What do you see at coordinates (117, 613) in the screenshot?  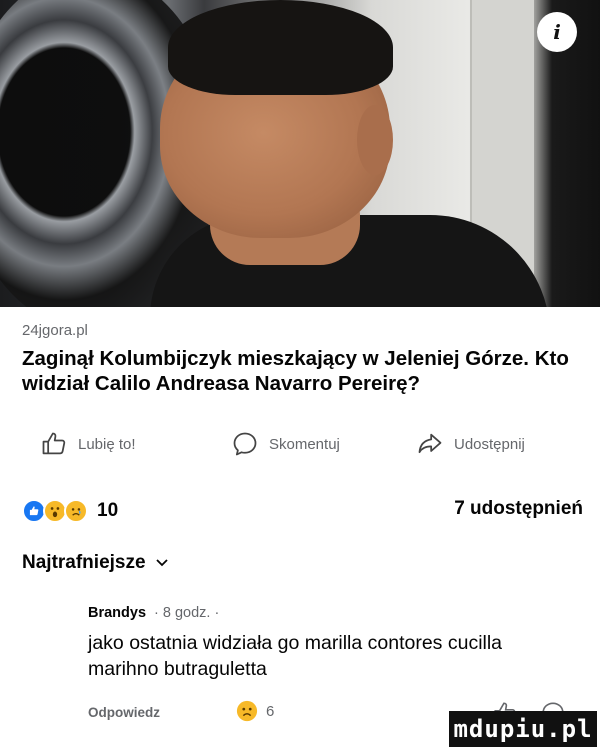 I see `comment-author: Brandys` at bounding box center [117, 613].